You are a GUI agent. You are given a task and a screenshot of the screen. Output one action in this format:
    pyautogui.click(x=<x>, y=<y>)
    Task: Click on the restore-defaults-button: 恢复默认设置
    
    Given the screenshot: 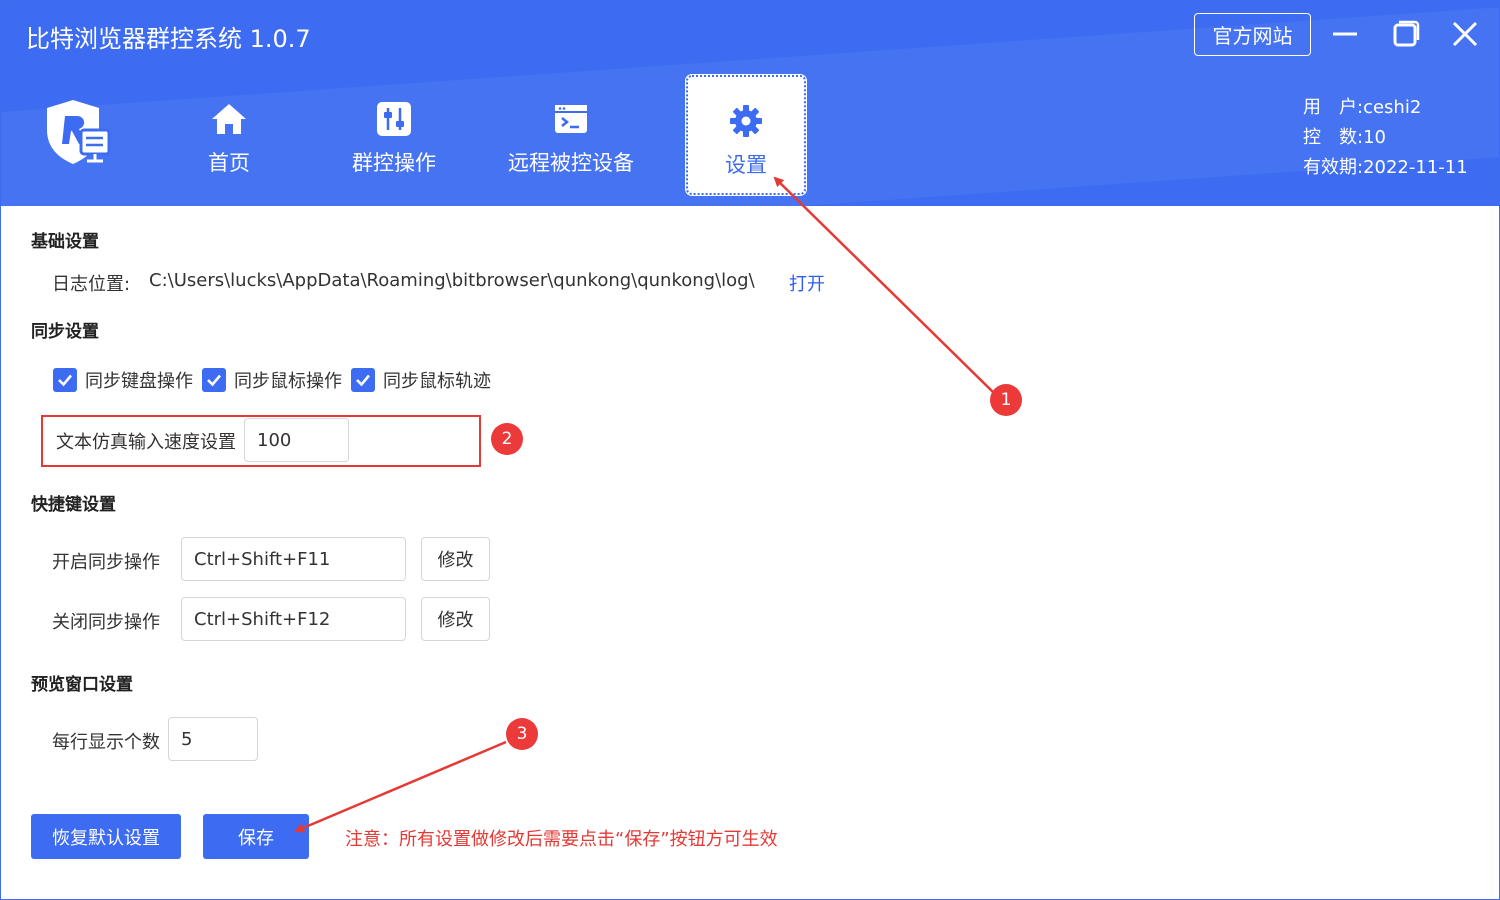 What is the action you would take?
    pyautogui.click(x=106, y=836)
    